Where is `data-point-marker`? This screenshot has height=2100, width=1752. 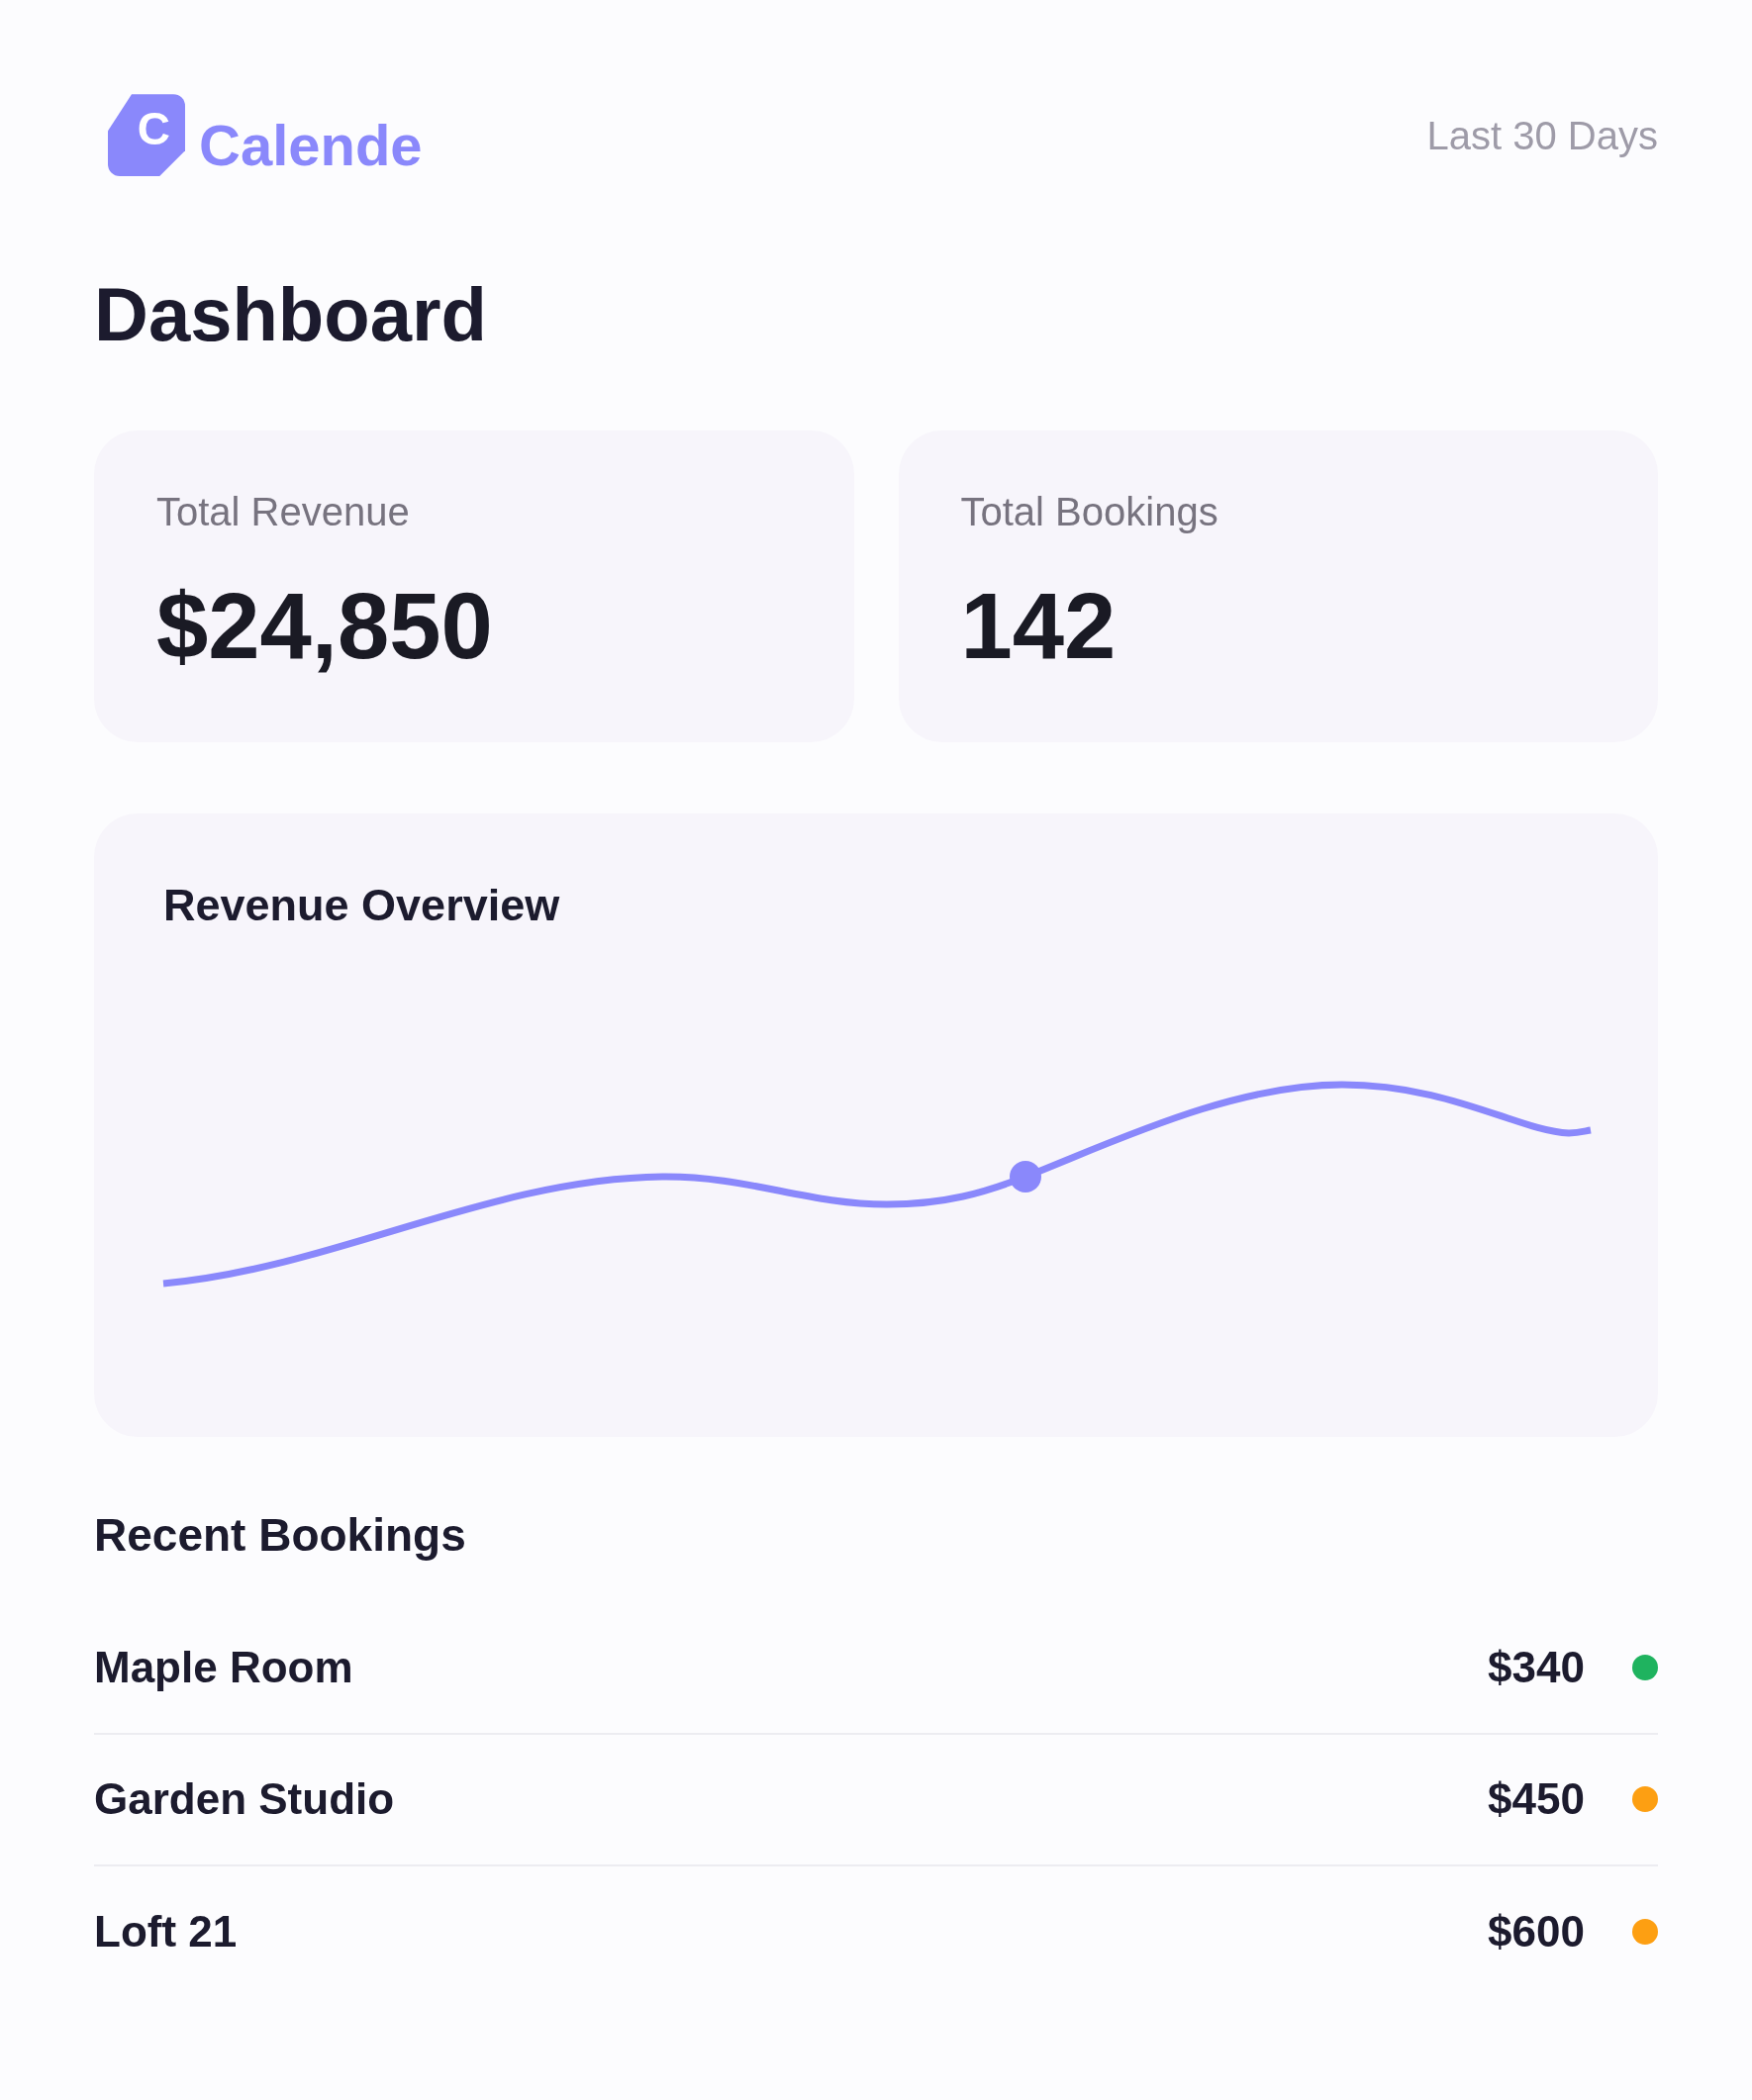
data-point-marker is located at coordinates (1025, 1176).